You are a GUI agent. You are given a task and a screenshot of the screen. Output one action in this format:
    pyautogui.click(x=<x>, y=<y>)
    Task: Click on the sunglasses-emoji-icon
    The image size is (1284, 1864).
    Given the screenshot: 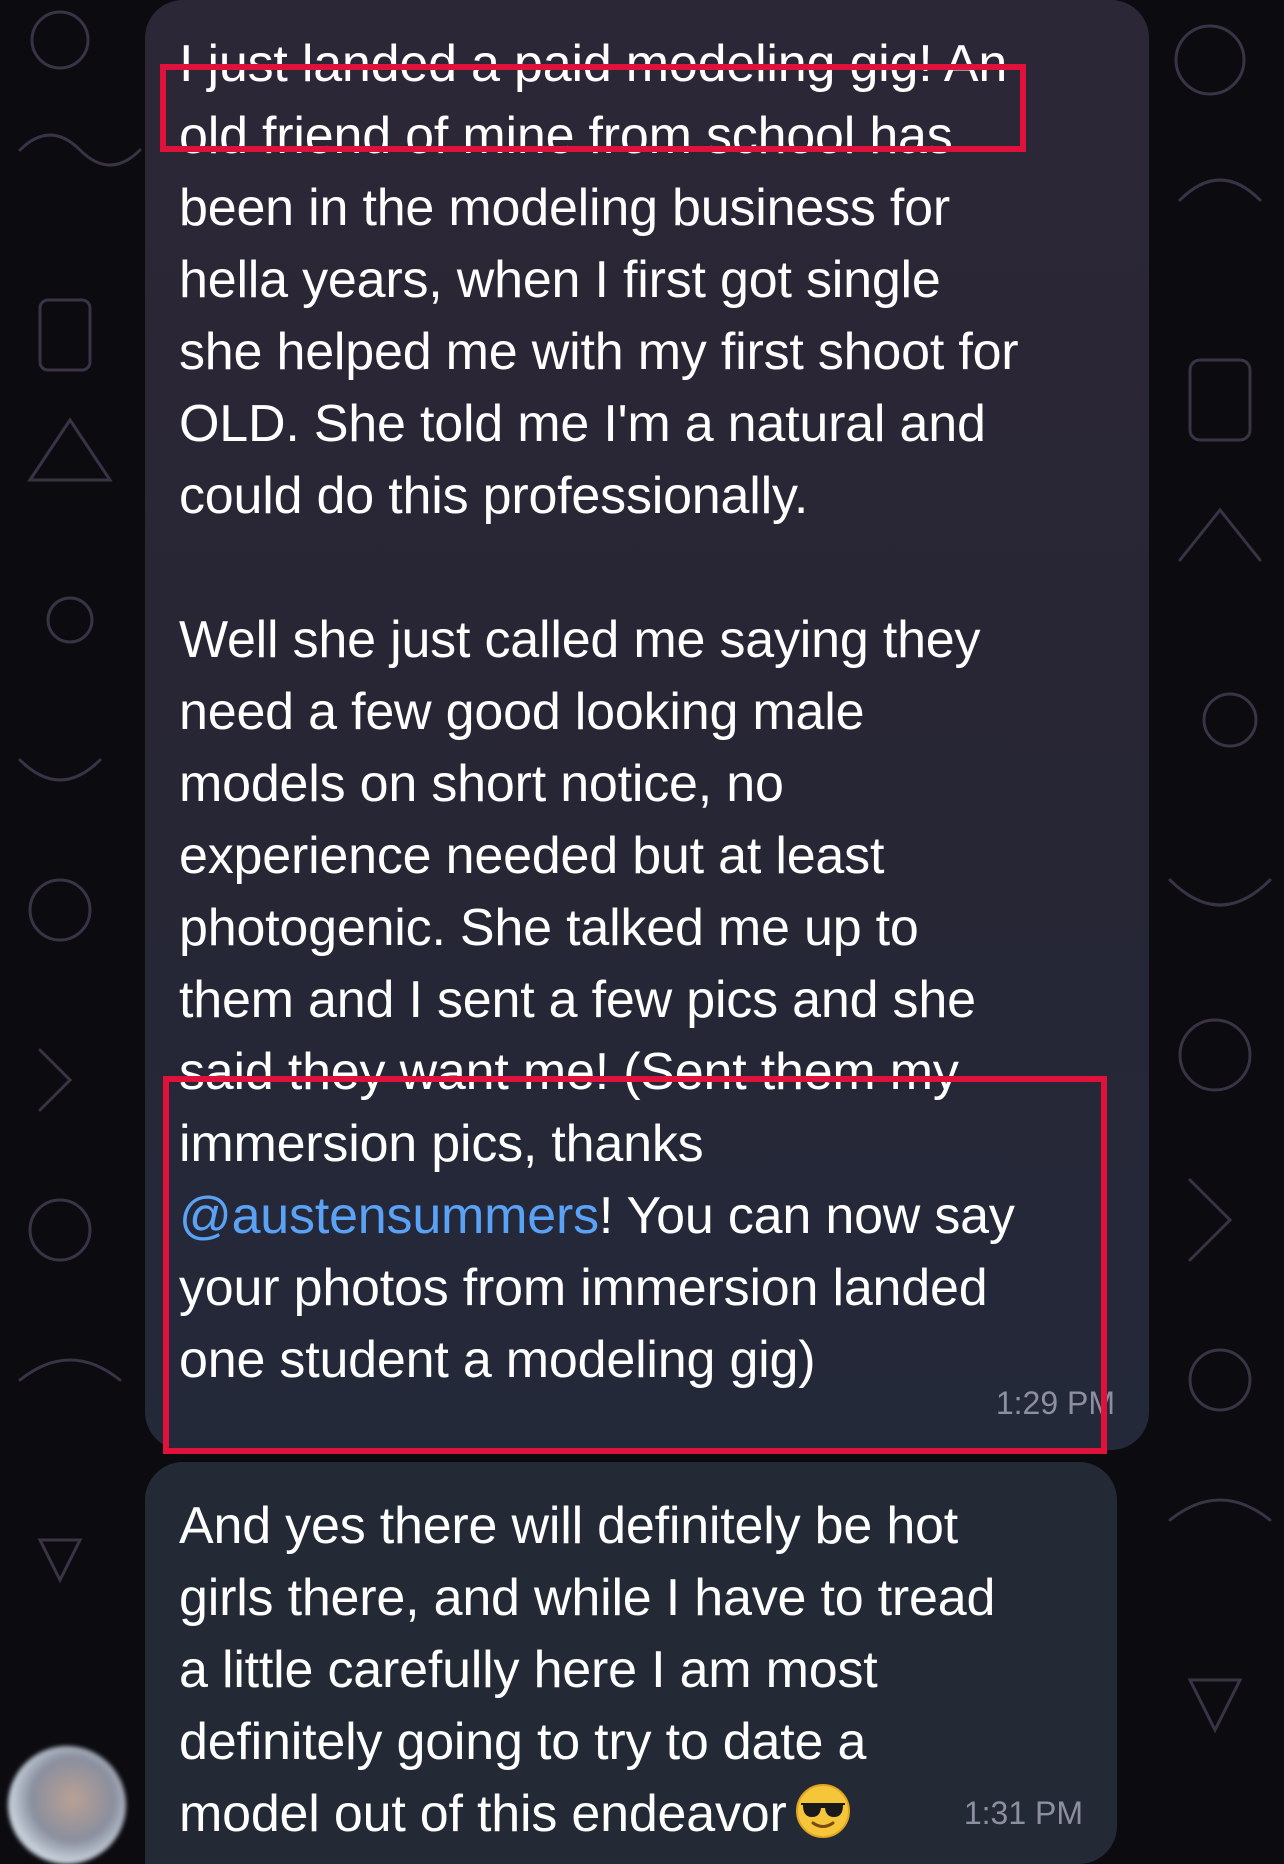 What is the action you would take?
    pyautogui.click(x=822, y=1811)
    